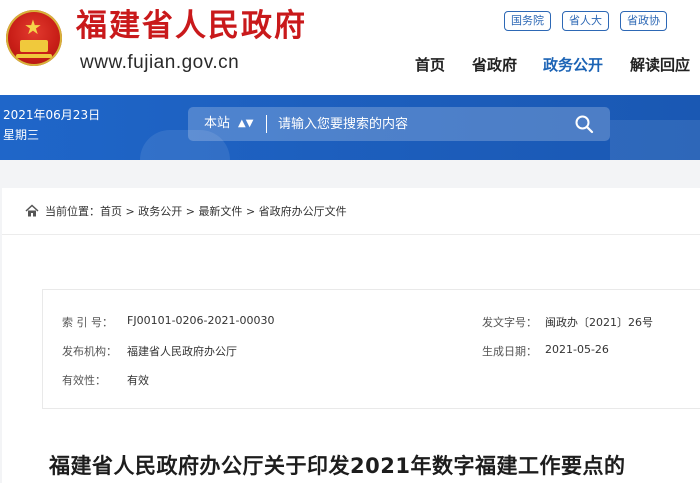 This screenshot has height=483, width=700. Describe the element at coordinates (220, 211) in the screenshot. I see `breadcrumb-latest-documents: 最新文件` at that location.